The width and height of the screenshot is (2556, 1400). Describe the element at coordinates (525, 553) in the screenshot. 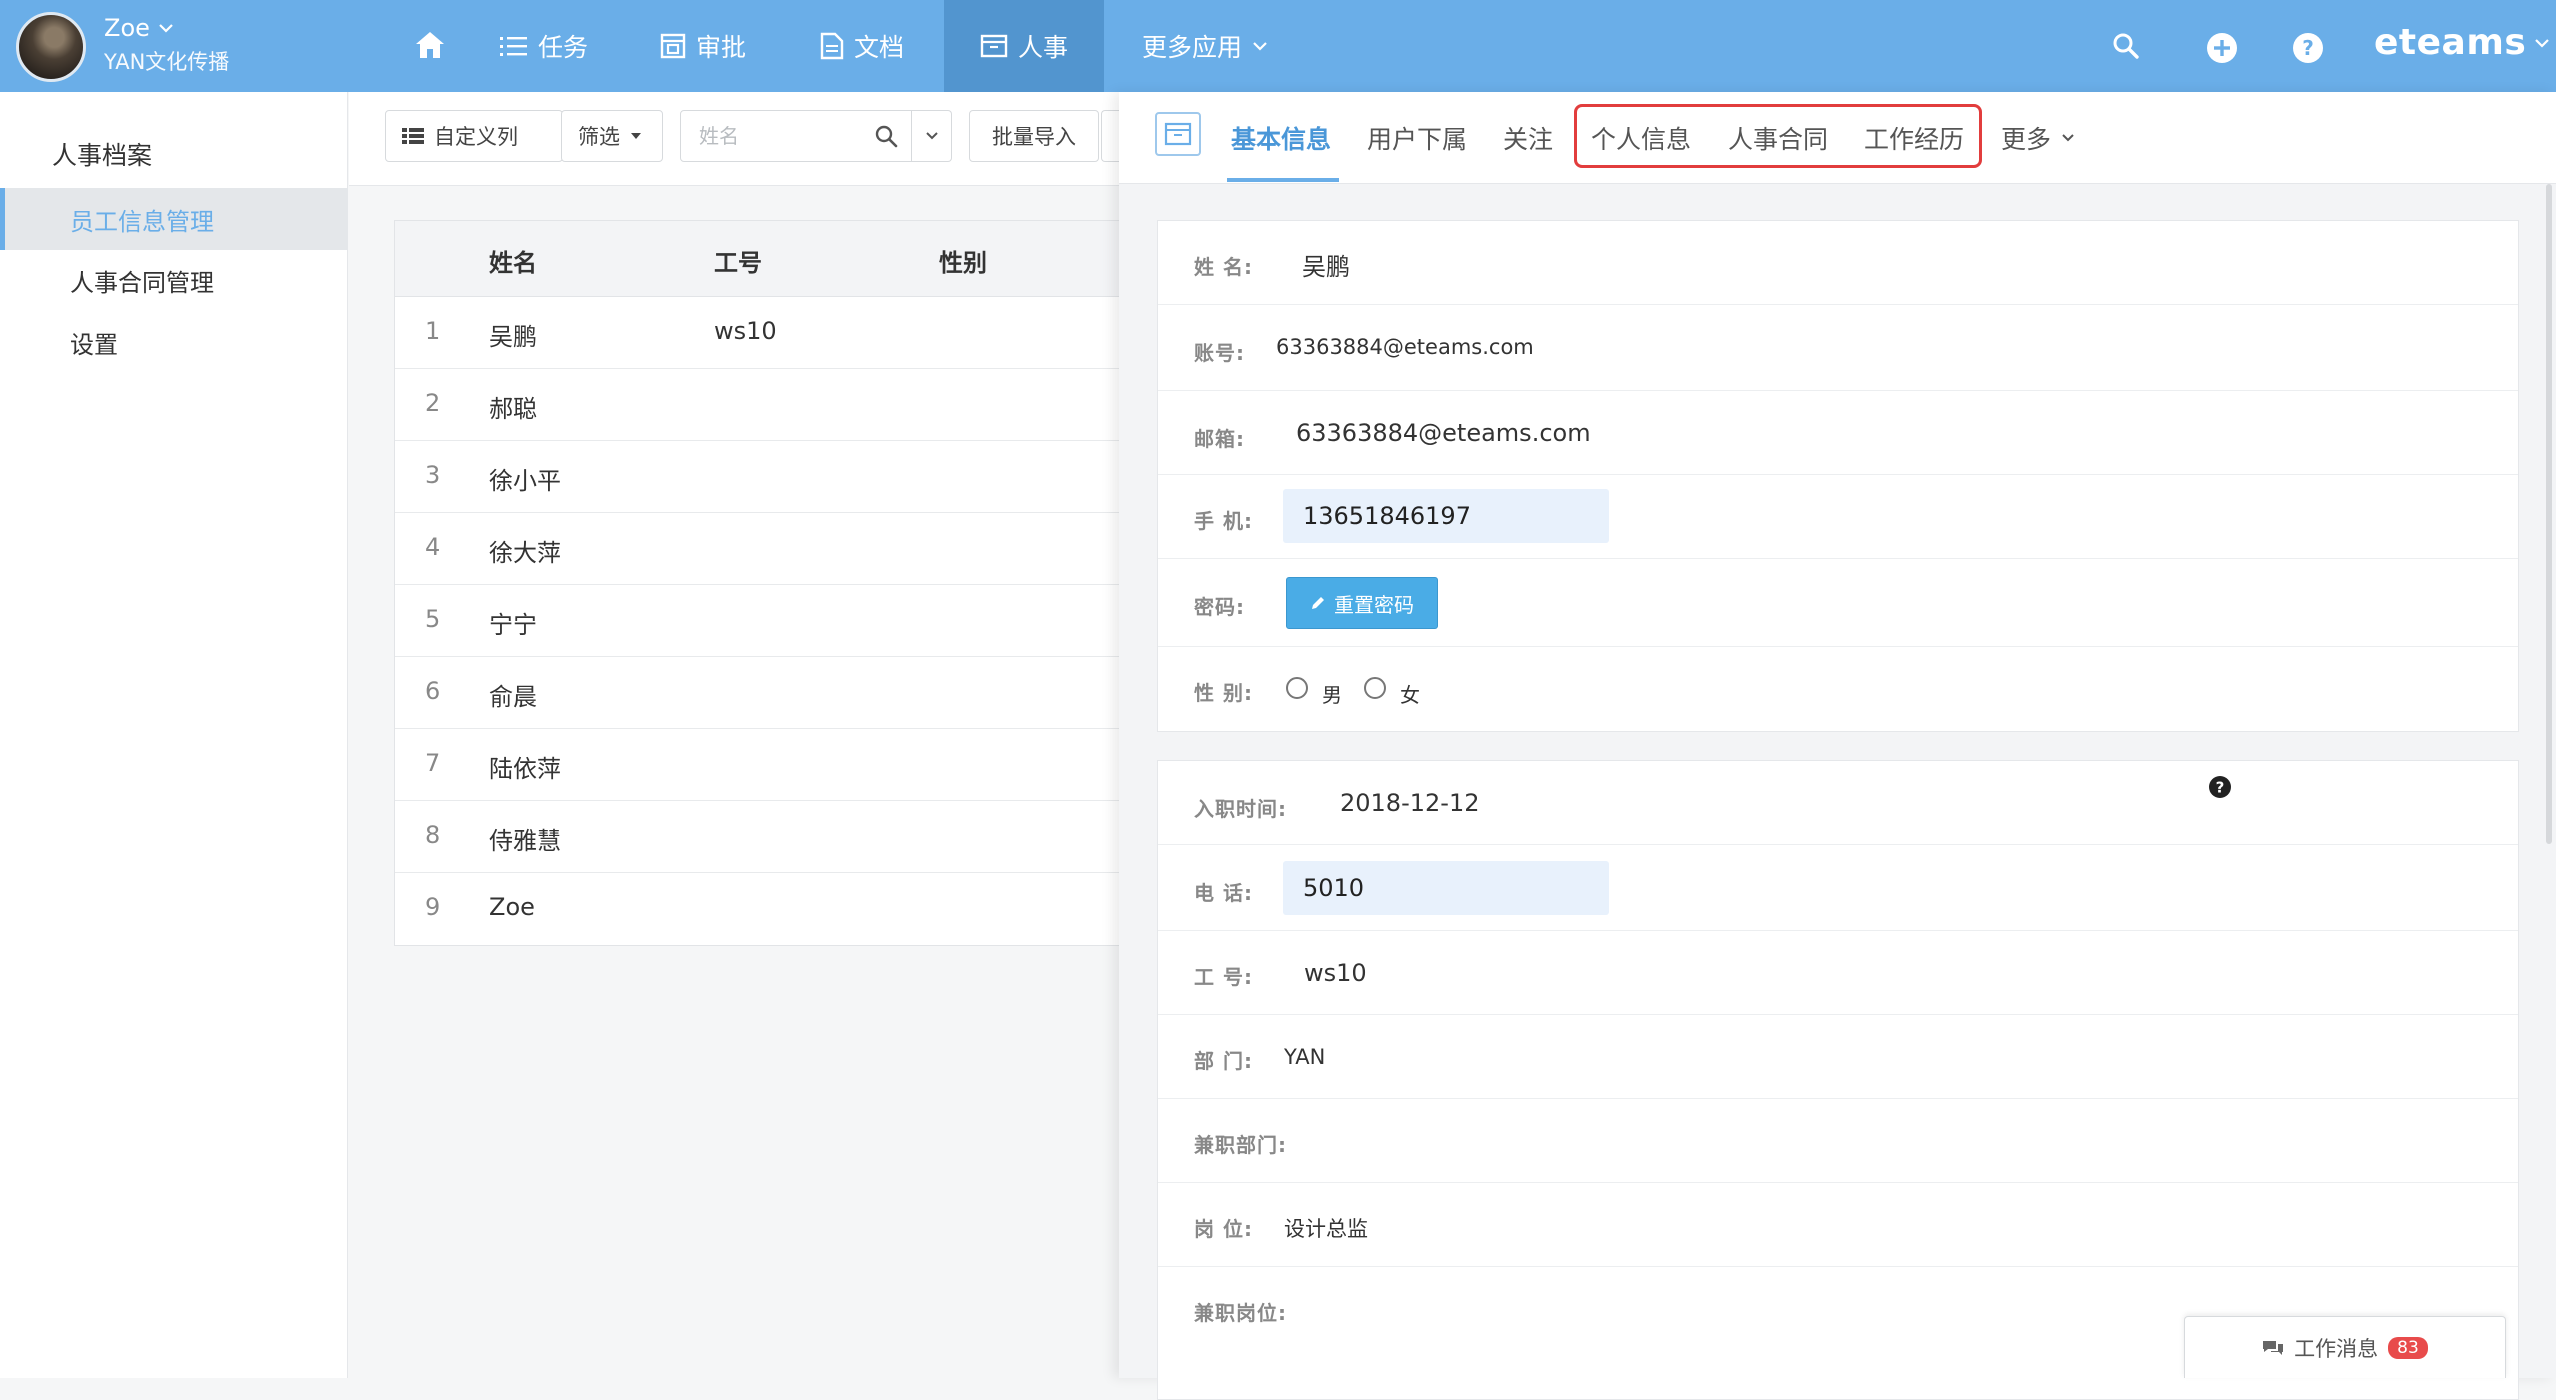

I see `row-name: 徐大萍` at that location.